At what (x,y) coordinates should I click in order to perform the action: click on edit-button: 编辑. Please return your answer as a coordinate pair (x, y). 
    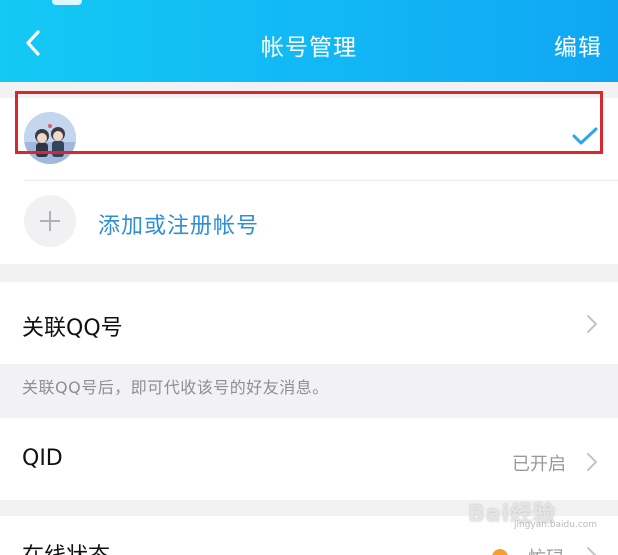
    Looking at the image, I should click on (578, 45).